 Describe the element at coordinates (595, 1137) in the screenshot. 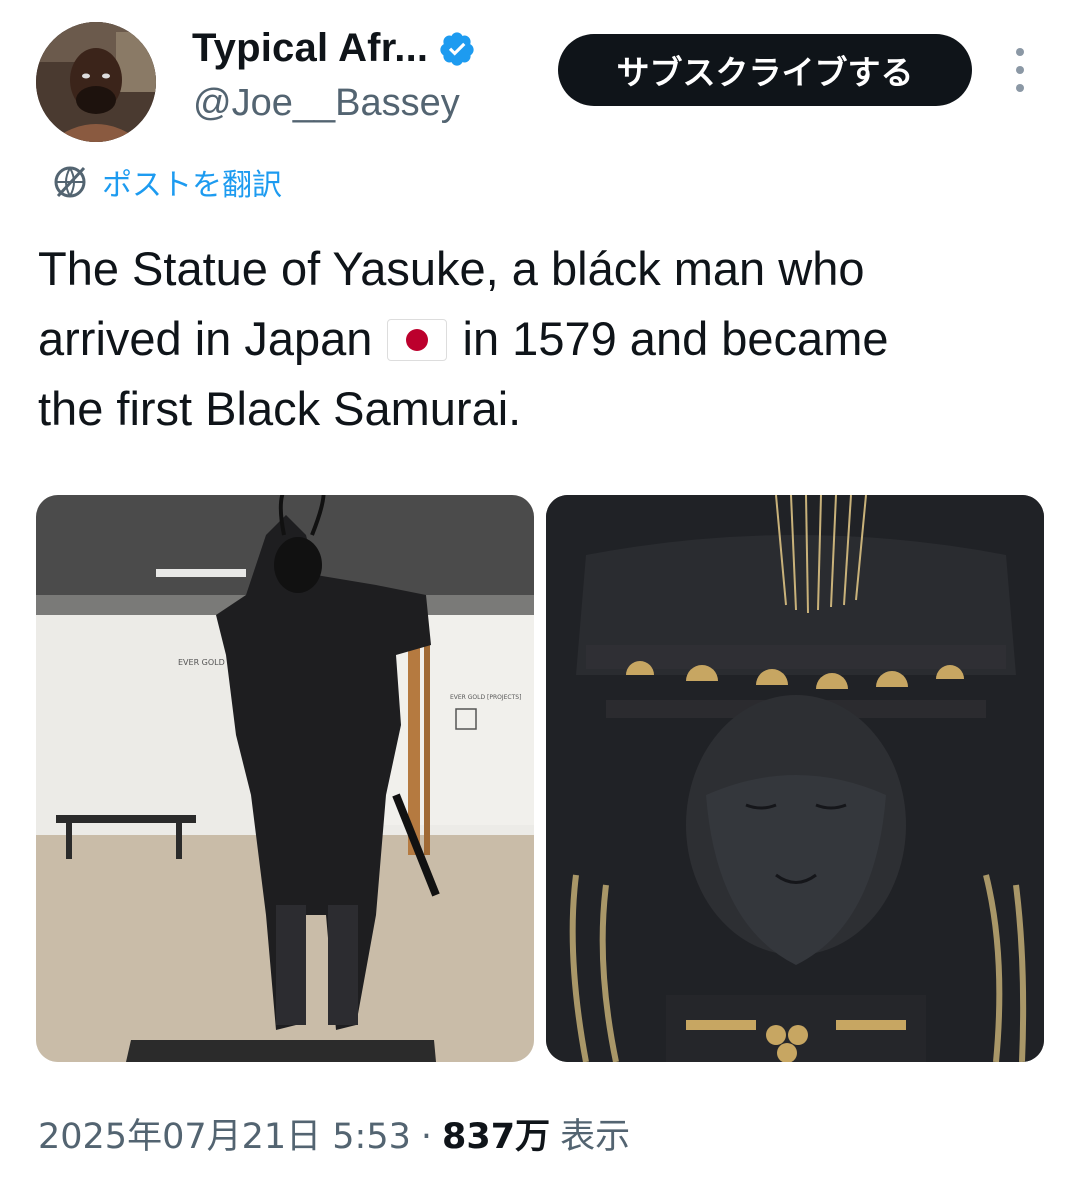

I see `view-count-label: 表示` at that location.